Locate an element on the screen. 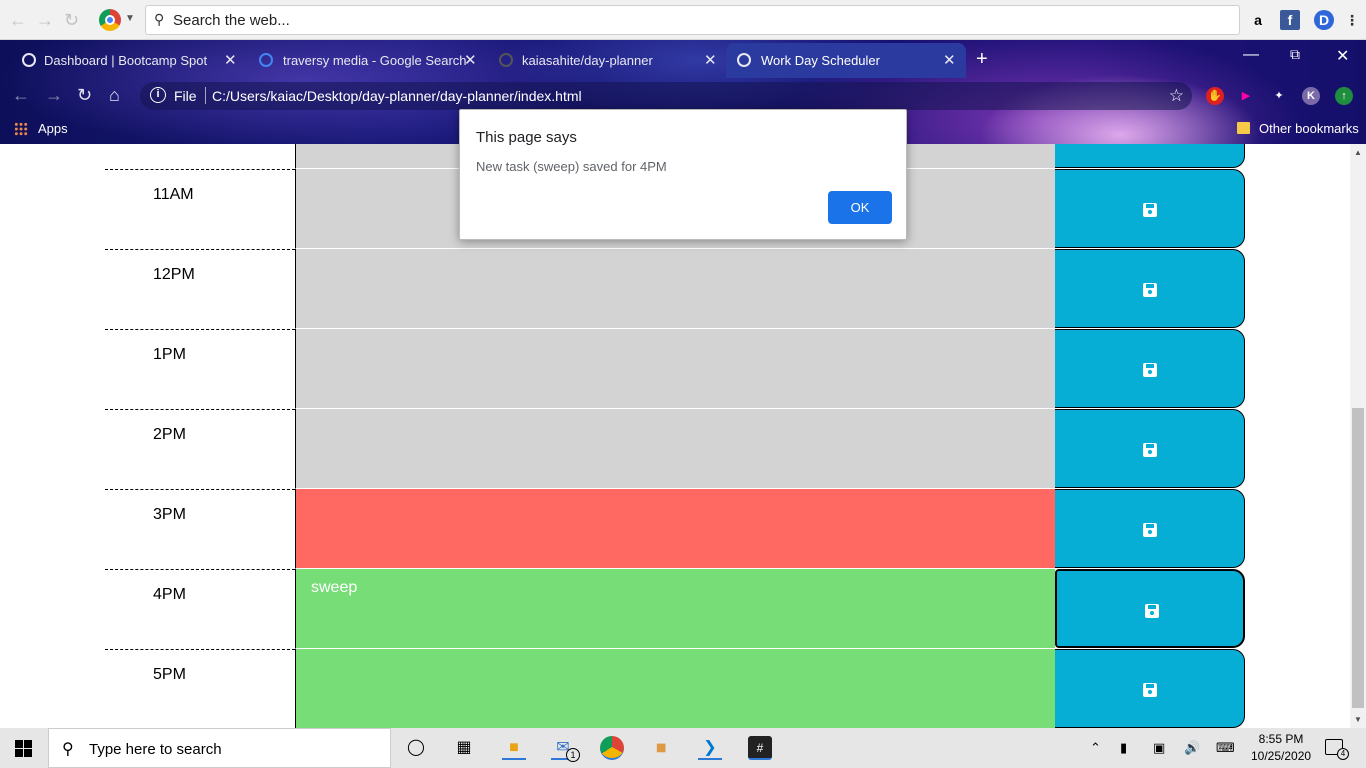 Image resolution: width=1366 pixels, height=768 pixels. chrome-logo-icon is located at coordinates (110, 20).